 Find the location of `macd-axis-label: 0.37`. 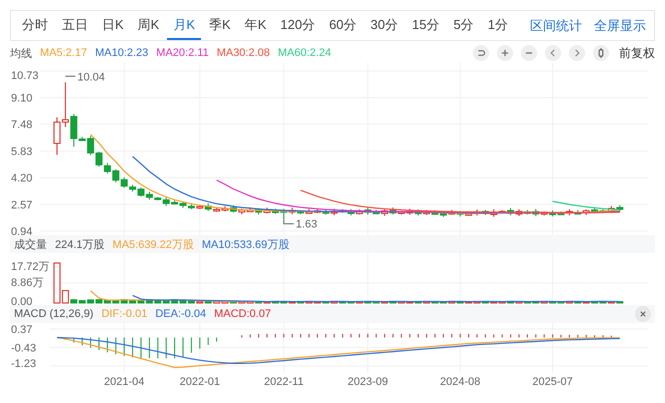

macd-axis-label: 0.37 is located at coordinates (21, 330).